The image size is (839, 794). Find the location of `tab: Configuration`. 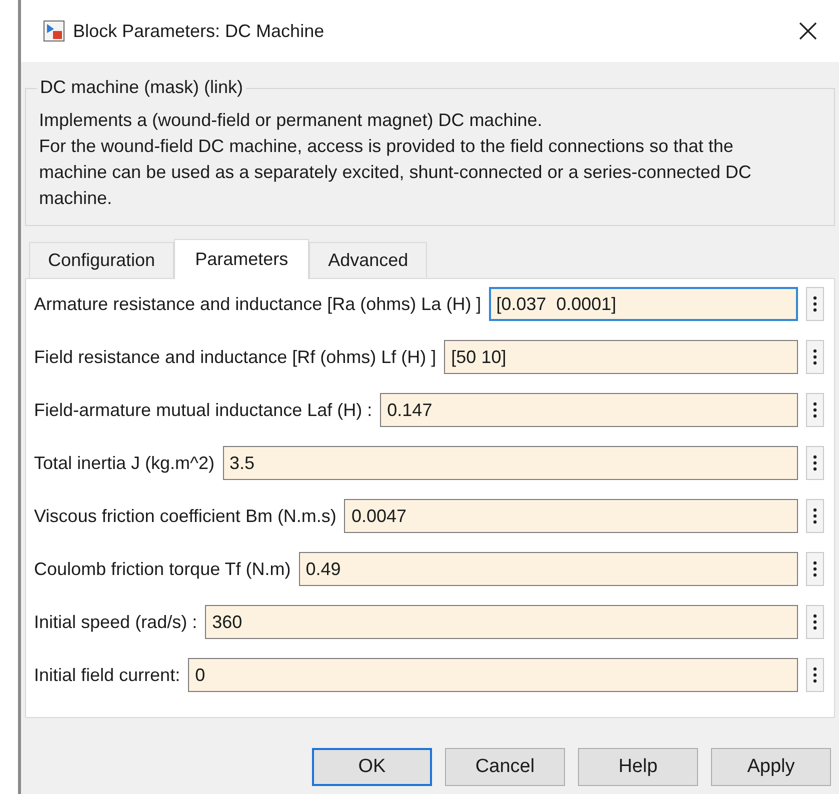

tab: Configuration is located at coordinates (101, 260).